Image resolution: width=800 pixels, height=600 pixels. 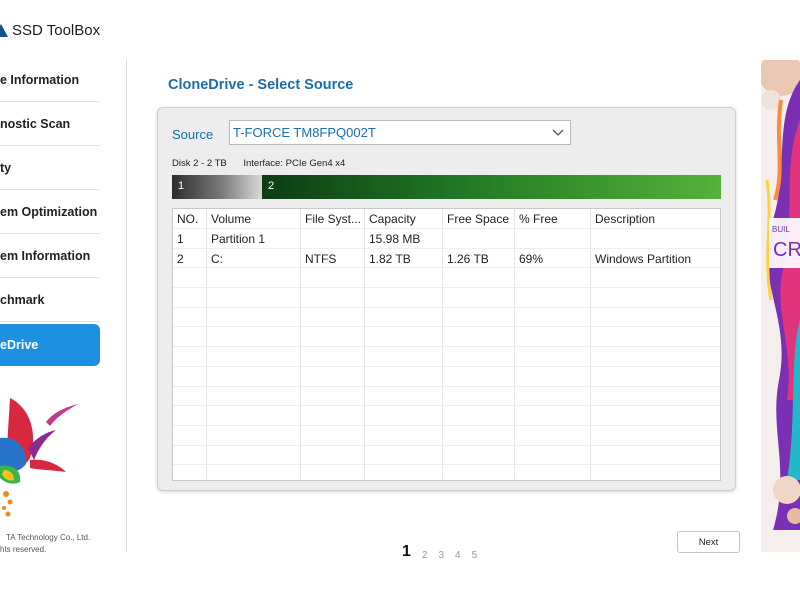 What do you see at coordinates (23, 549) in the screenshot?
I see `copyright-line-2: hts reserved.` at bounding box center [23, 549].